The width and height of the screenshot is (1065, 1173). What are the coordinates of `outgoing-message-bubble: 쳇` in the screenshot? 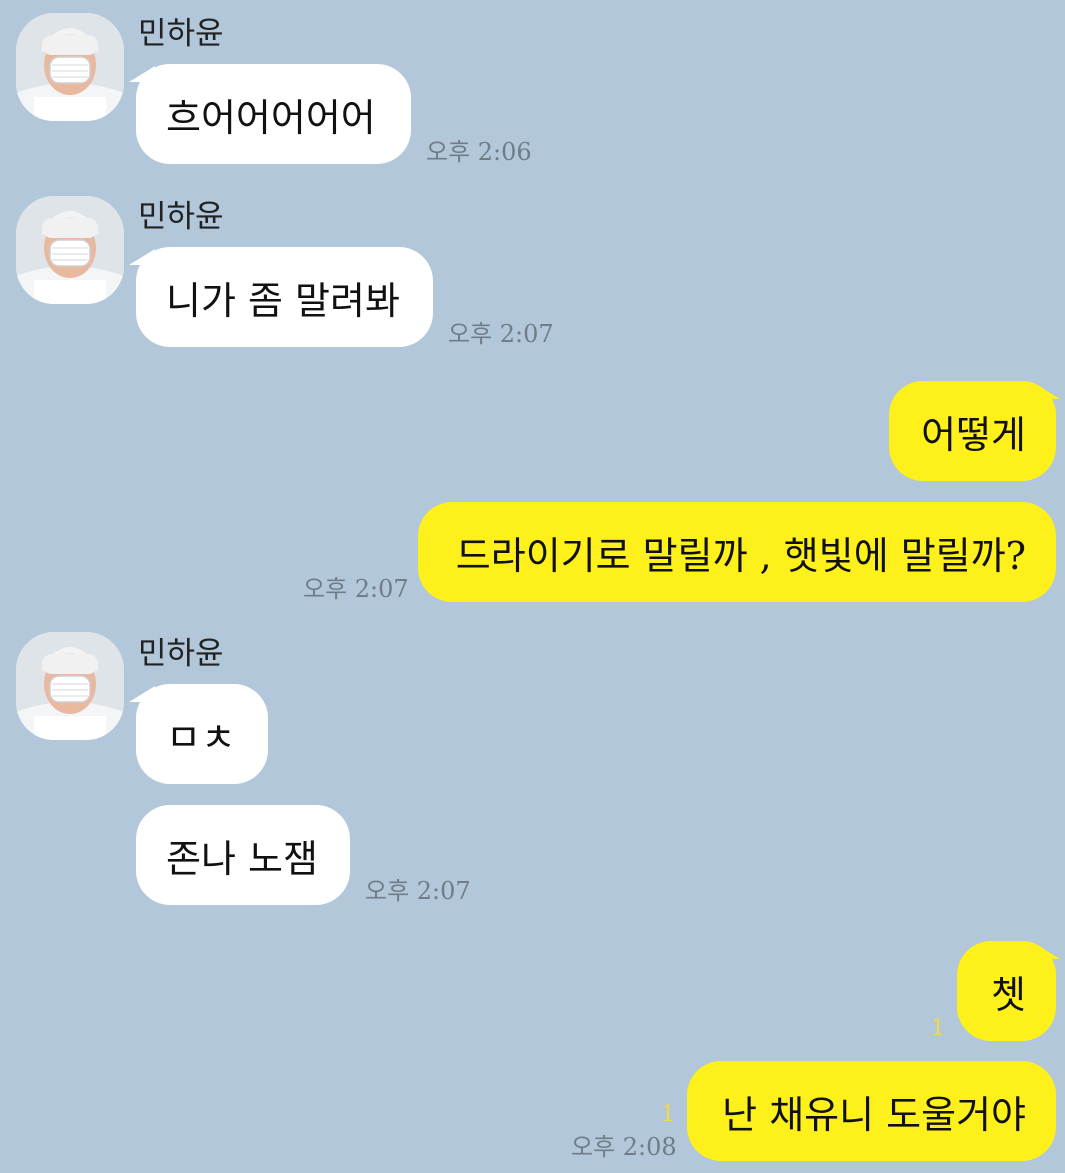 It's located at (1006, 991).